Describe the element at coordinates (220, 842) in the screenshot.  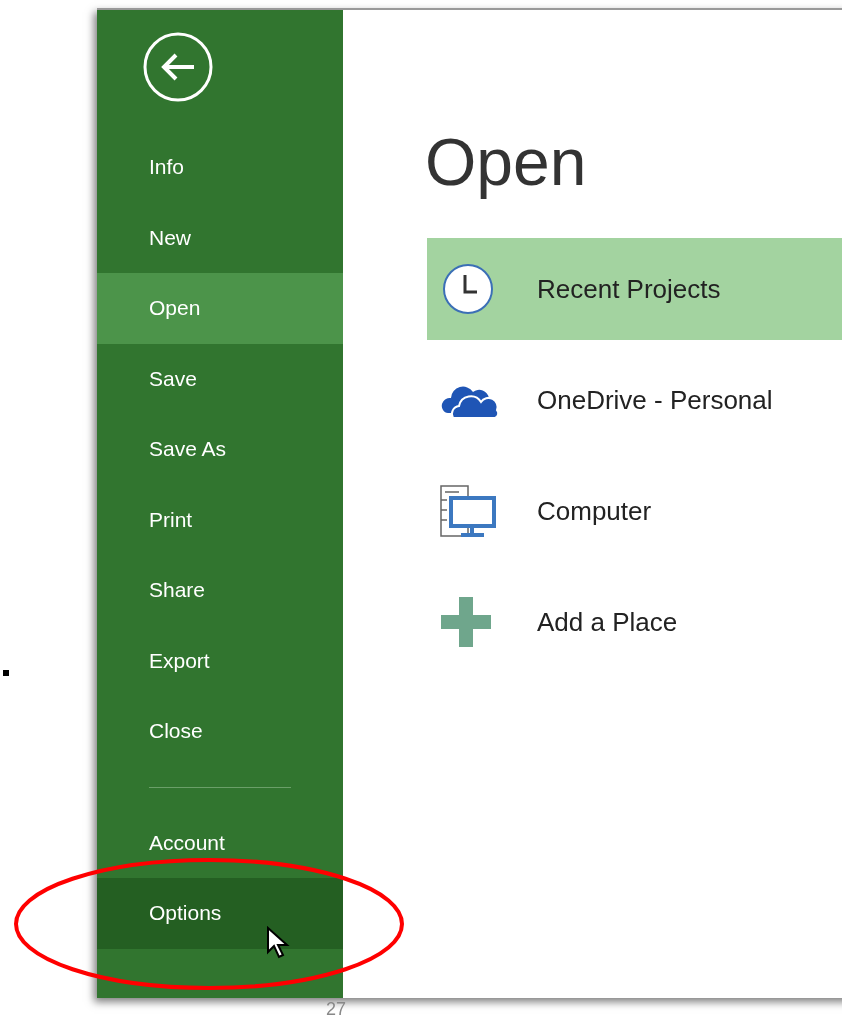
I see `sidebar-item: Account` at that location.